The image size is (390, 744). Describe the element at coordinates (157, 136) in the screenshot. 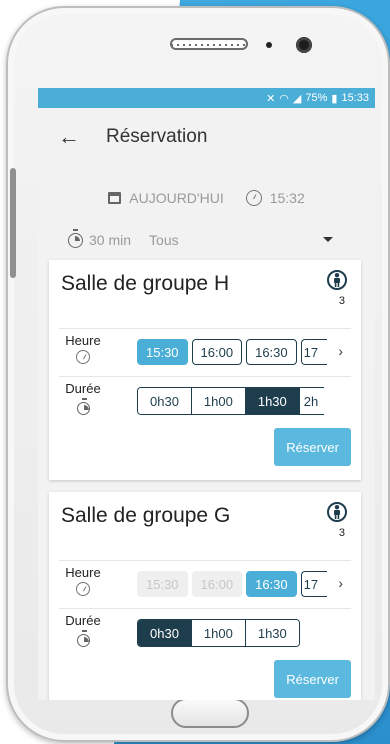

I see `page-title: Réservation` at that location.